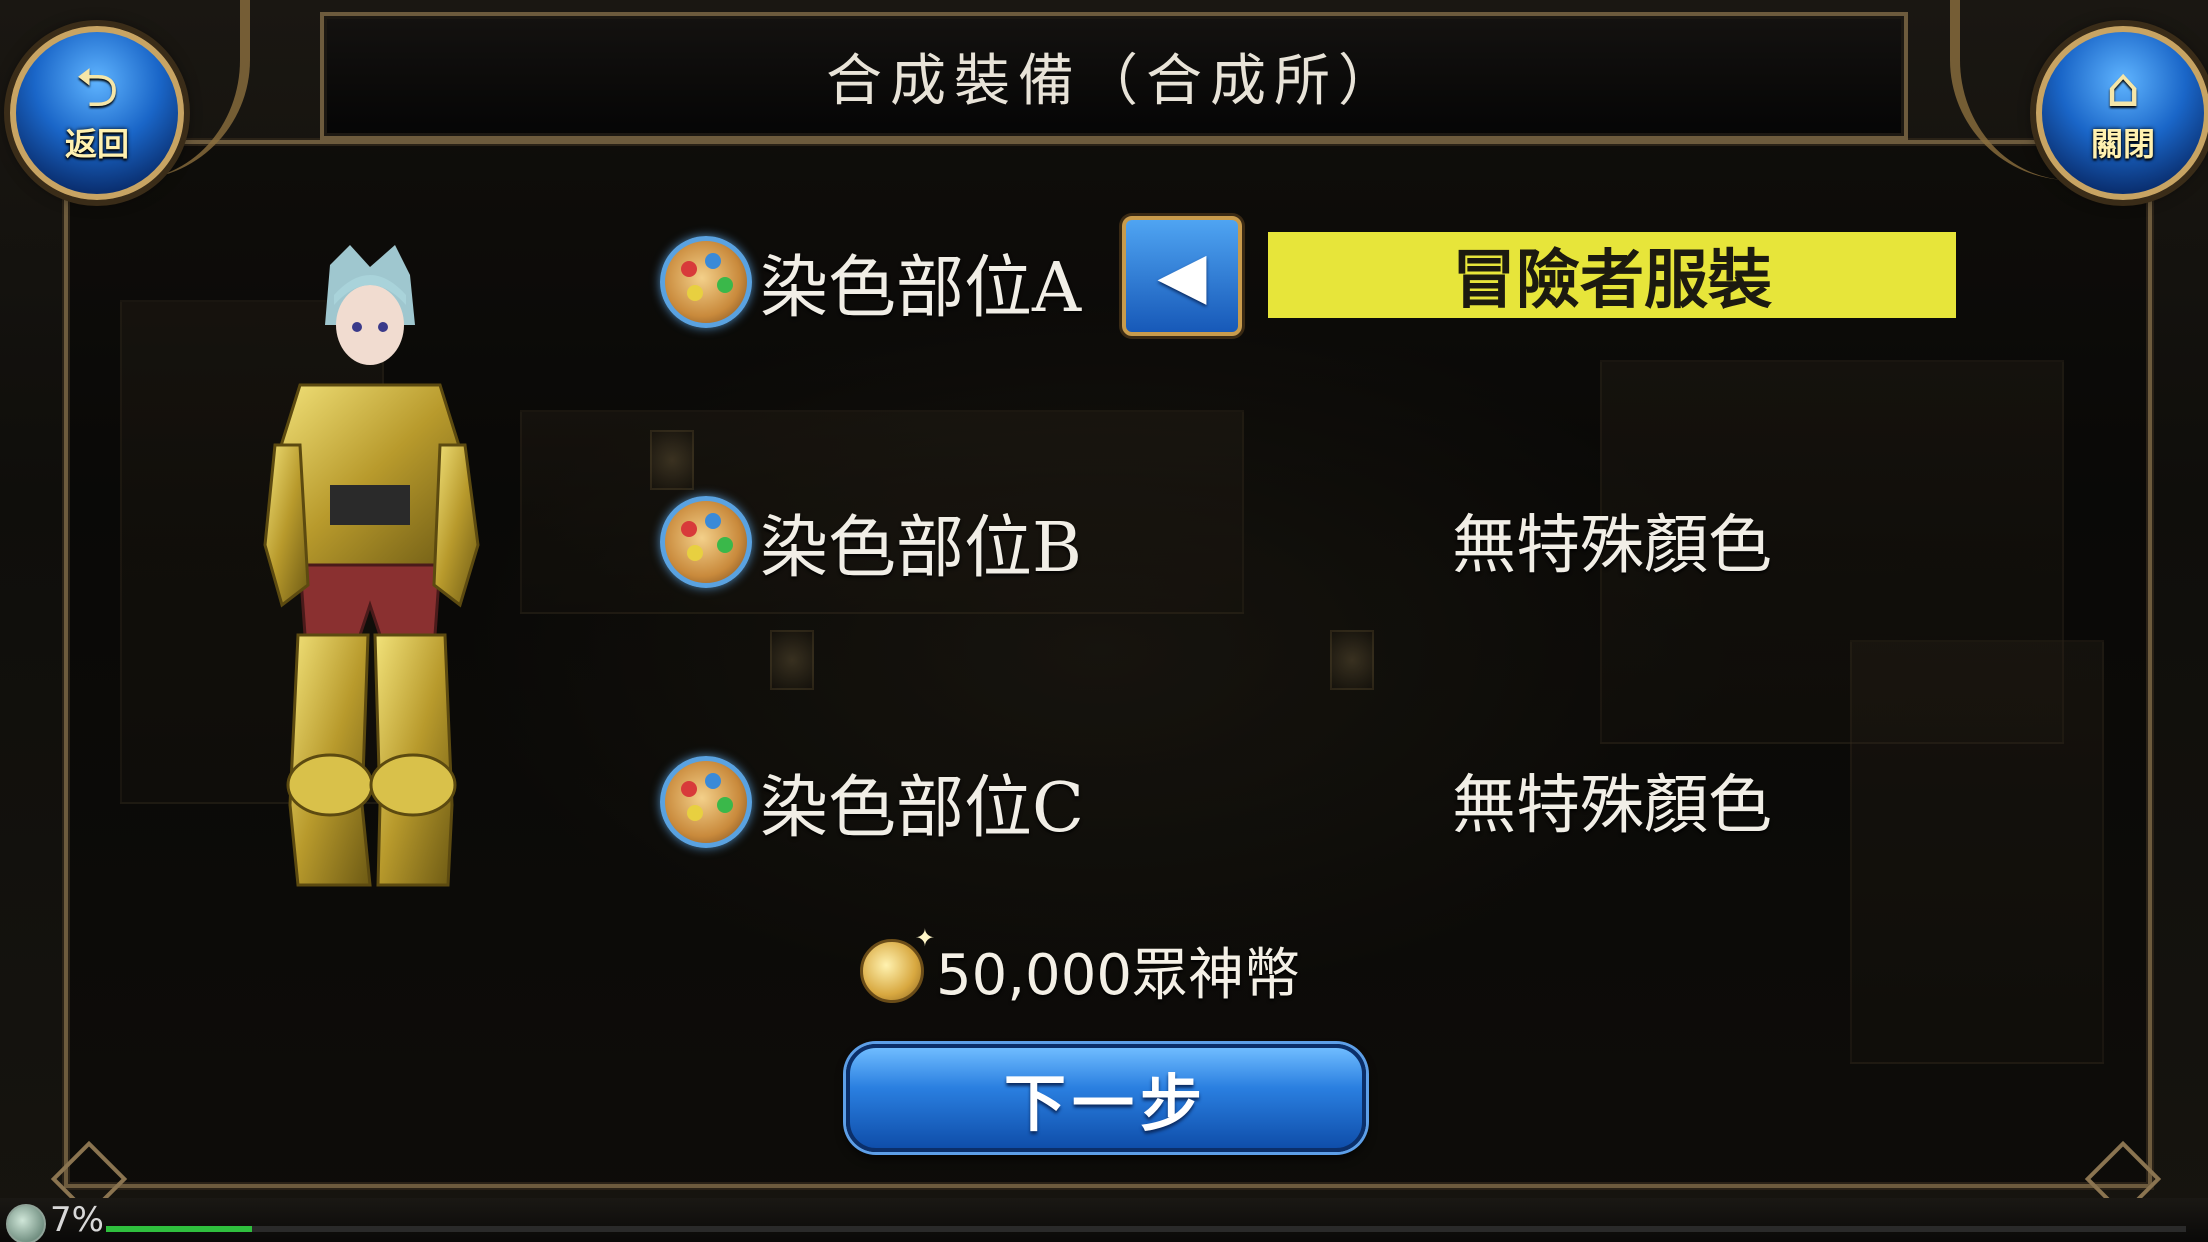 The width and height of the screenshot is (2208, 1242). I want to click on dye-slot-a-value: 冒險者服裝, so click(1612, 275).